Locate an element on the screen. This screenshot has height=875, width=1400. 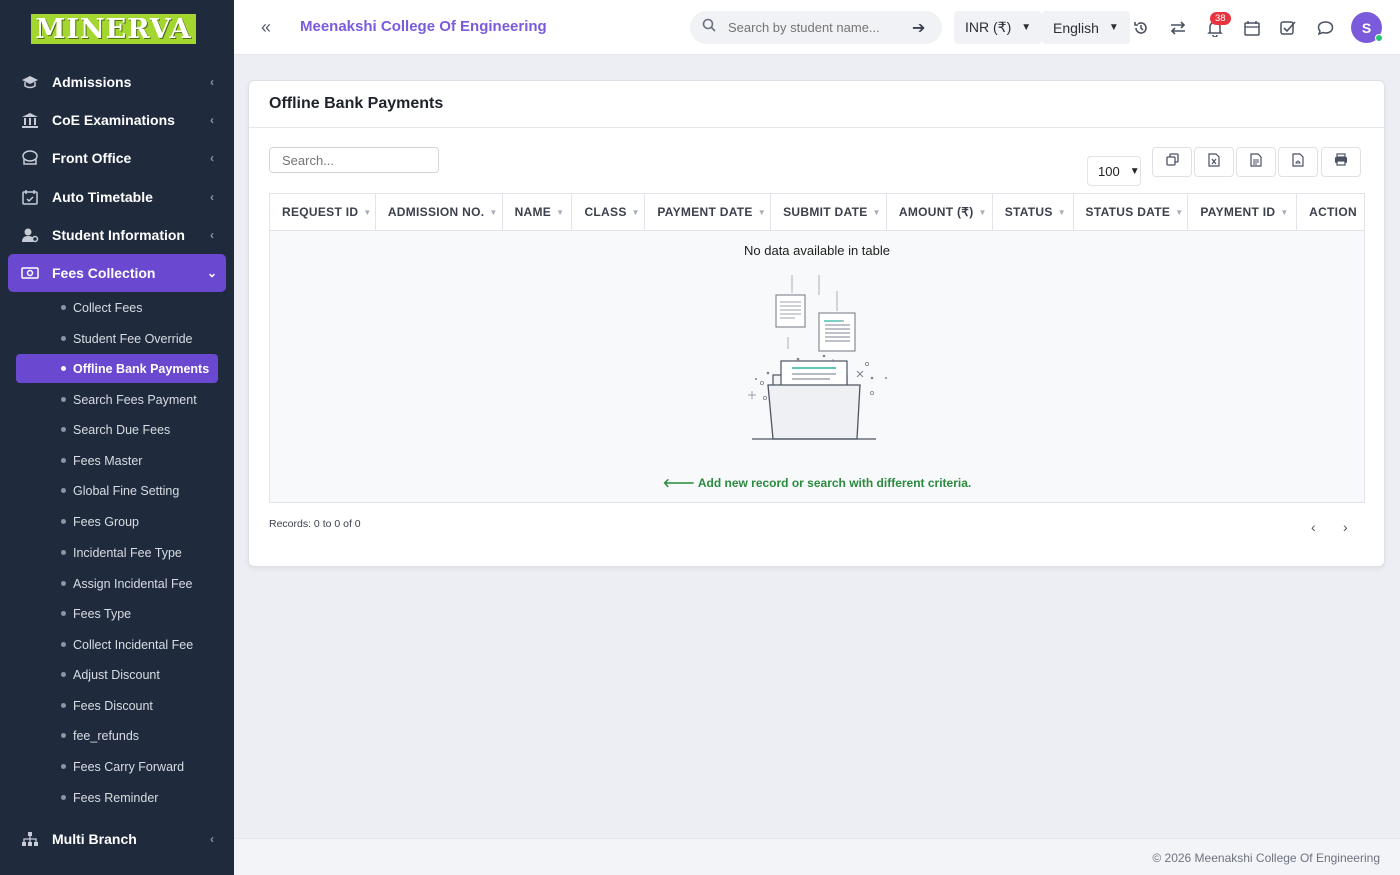
avatar-initial: S is located at coordinates (1366, 27).